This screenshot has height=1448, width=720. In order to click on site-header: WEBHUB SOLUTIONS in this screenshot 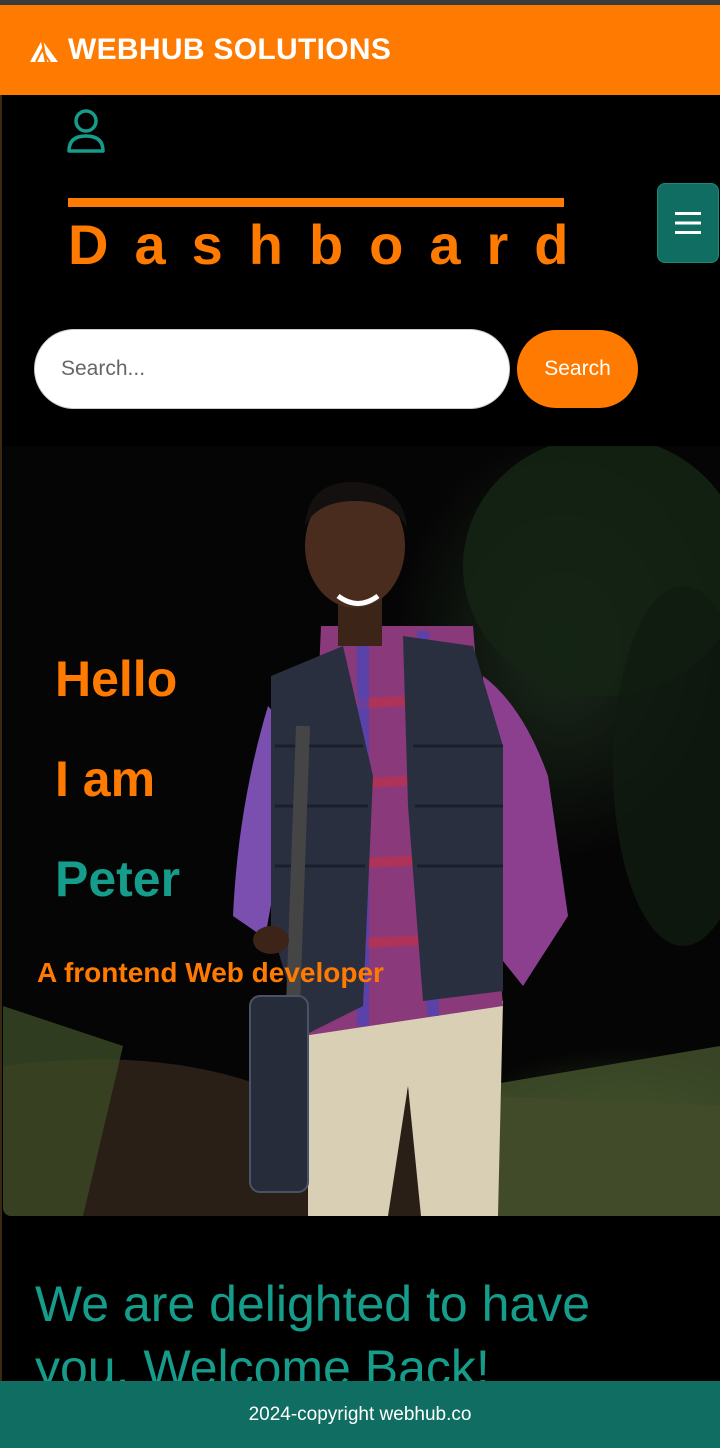, I will do `click(360, 50)`.